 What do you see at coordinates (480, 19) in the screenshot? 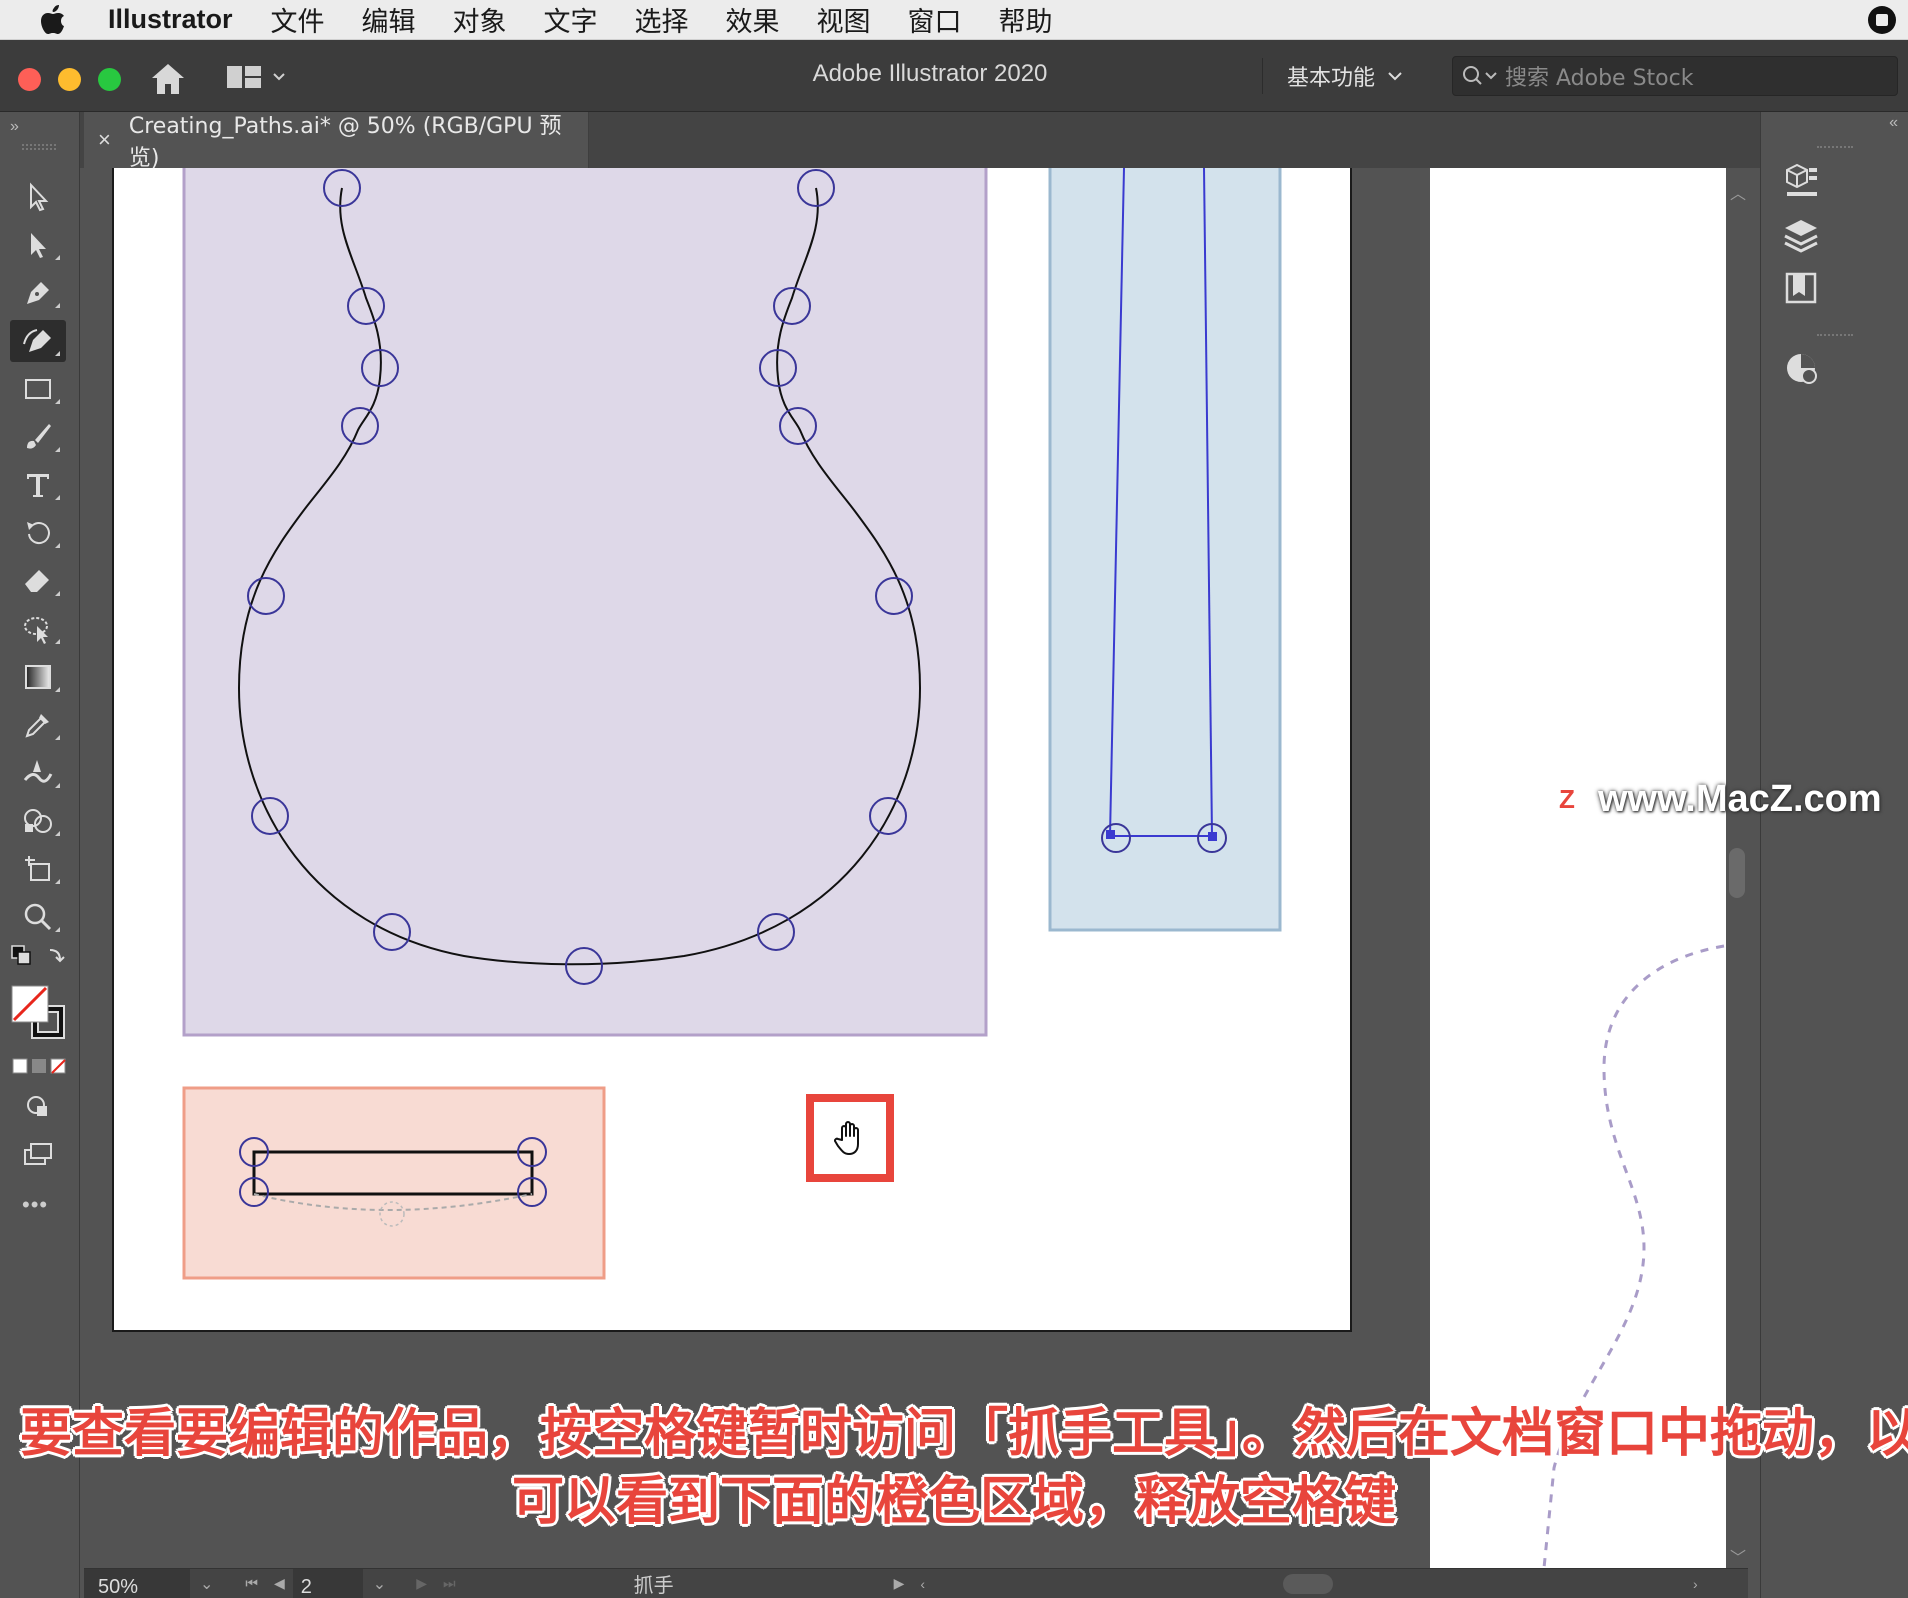
I see `menu-object: 对象` at bounding box center [480, 19].